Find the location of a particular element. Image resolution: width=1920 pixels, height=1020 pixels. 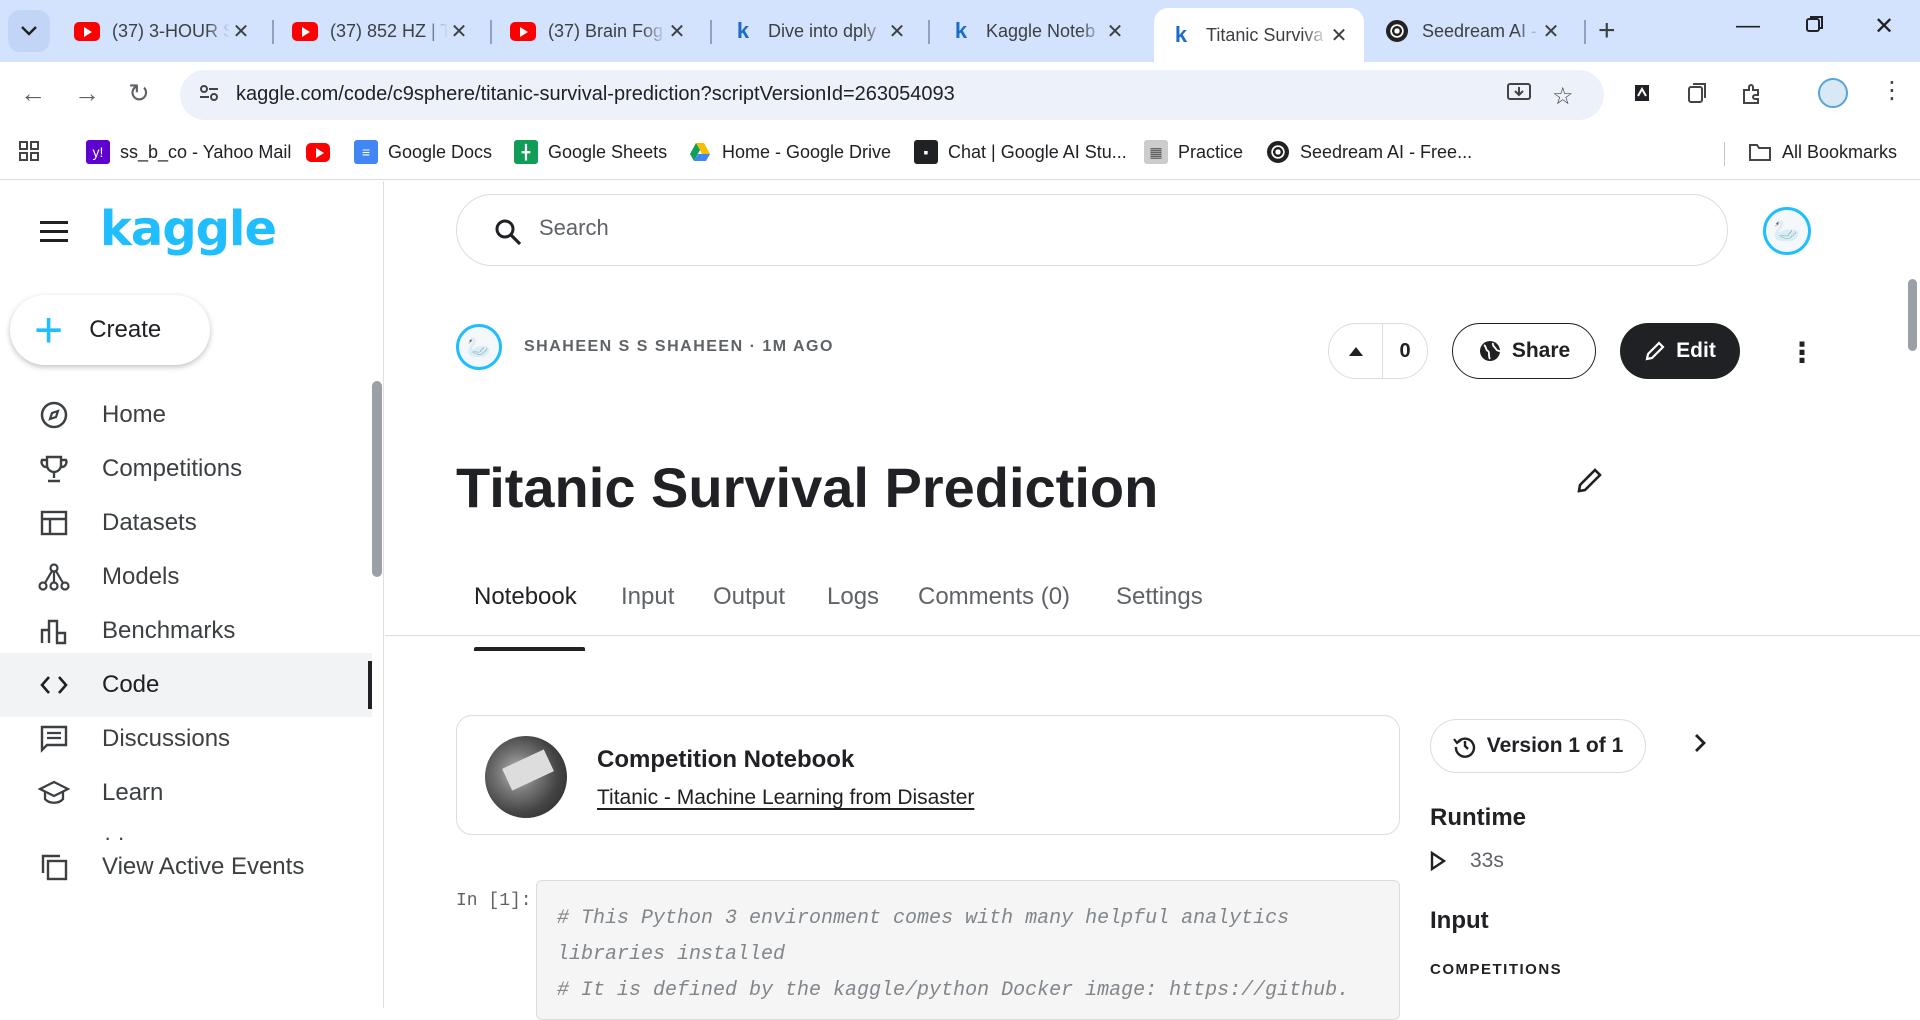

forward-icon: → is located at coordinates (87, 93).